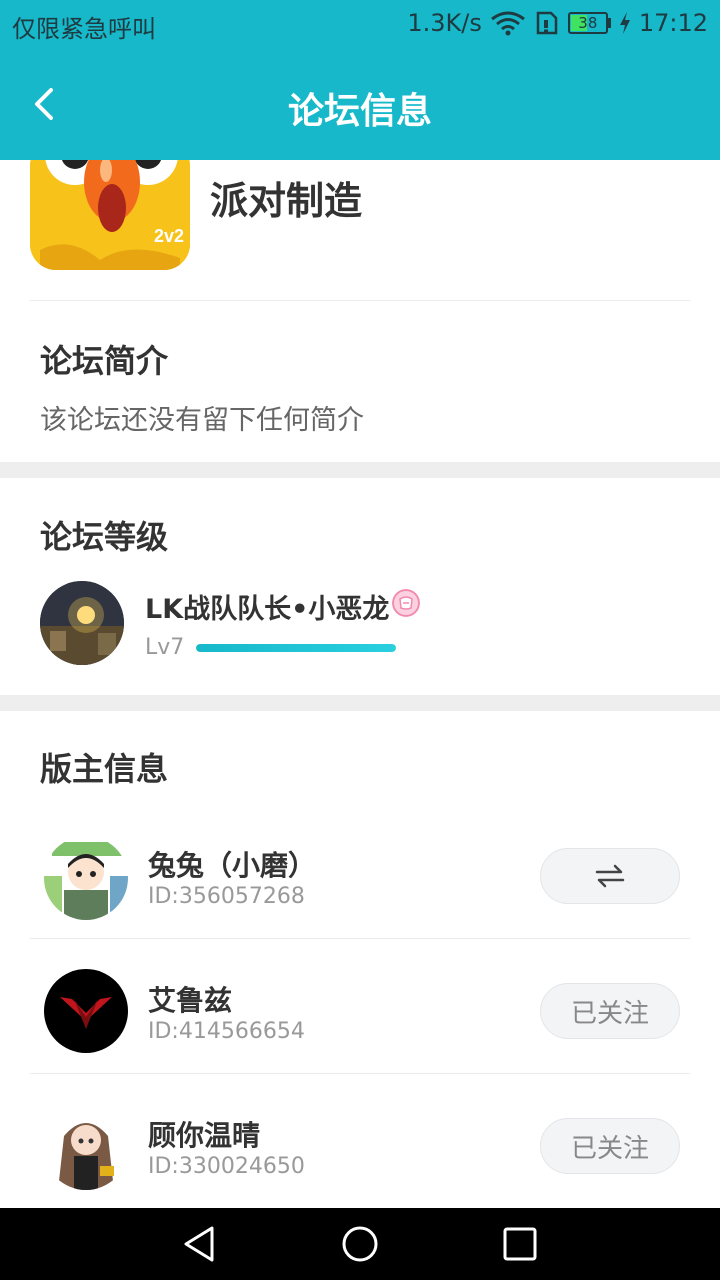  I want to click on system-nav-bar, so click(360, 1244).